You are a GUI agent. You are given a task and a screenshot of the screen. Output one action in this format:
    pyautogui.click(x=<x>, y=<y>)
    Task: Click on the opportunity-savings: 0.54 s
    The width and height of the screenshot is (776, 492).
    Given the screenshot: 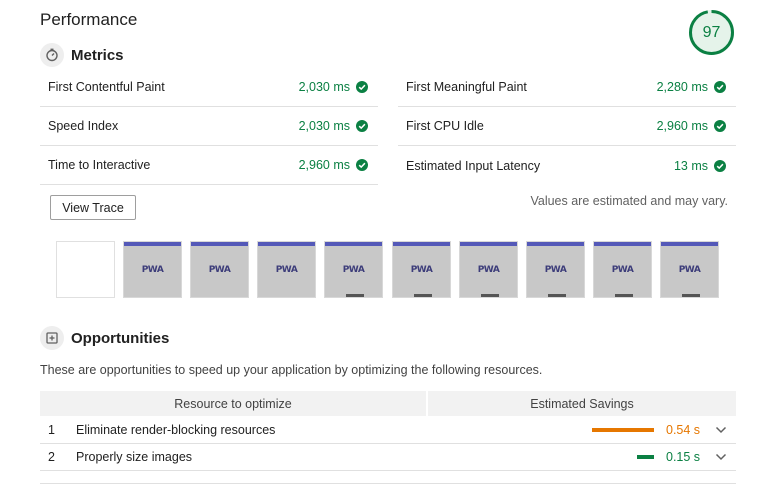 What is the action you would take?
    pyautogui.click(x=683, y=430)
    